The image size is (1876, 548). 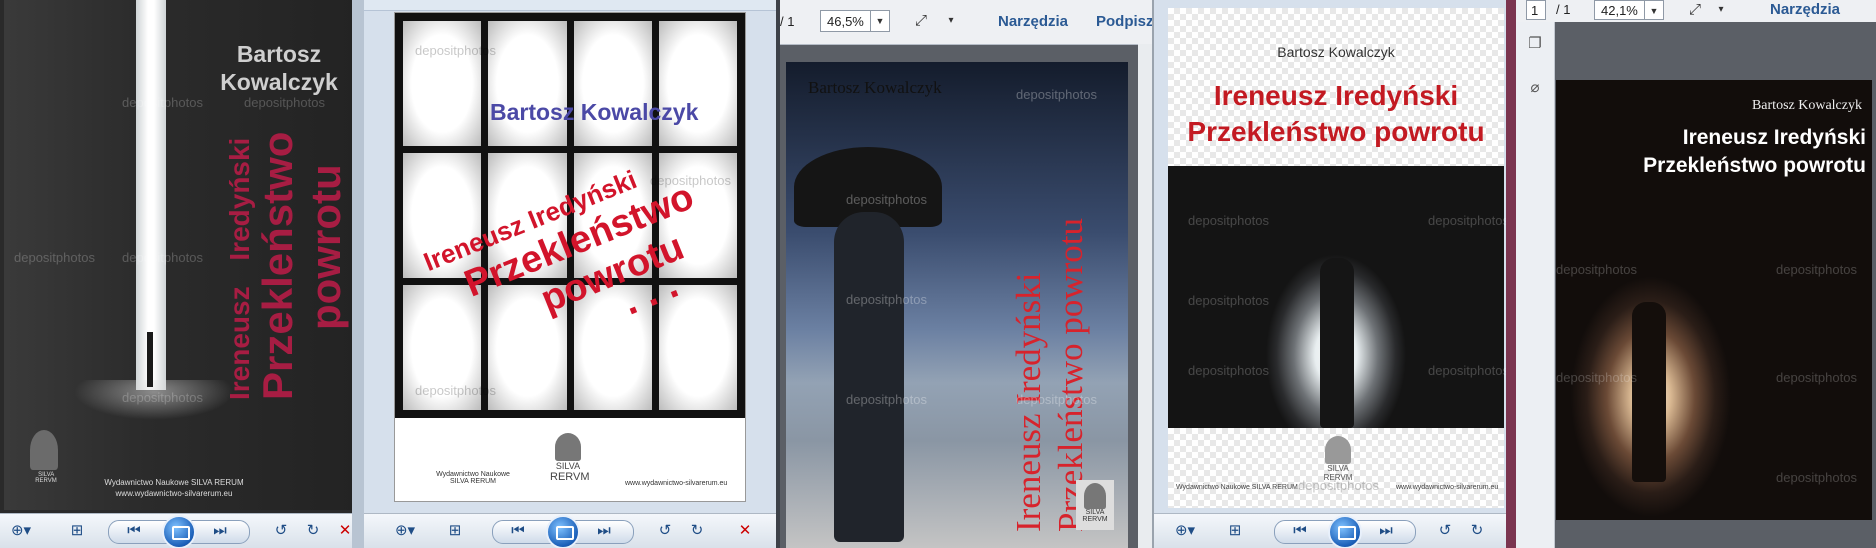 I want to click on publisher-logo, so click(x=44, y=450).